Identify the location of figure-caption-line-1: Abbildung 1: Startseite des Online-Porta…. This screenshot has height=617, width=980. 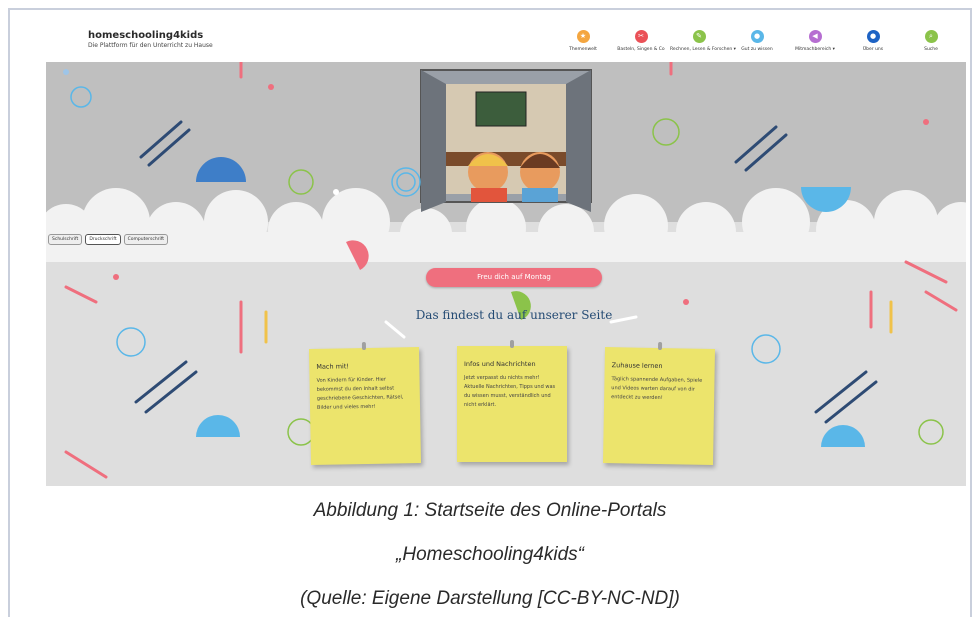
(490, 510).